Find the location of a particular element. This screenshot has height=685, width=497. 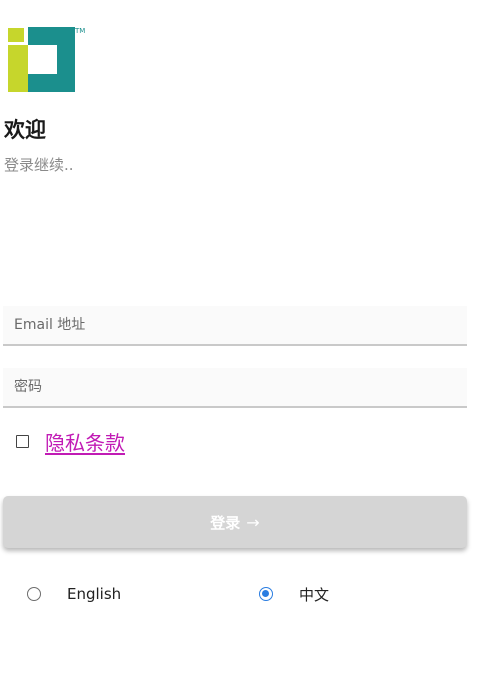

radio-english is located at coordinates (34, 594).